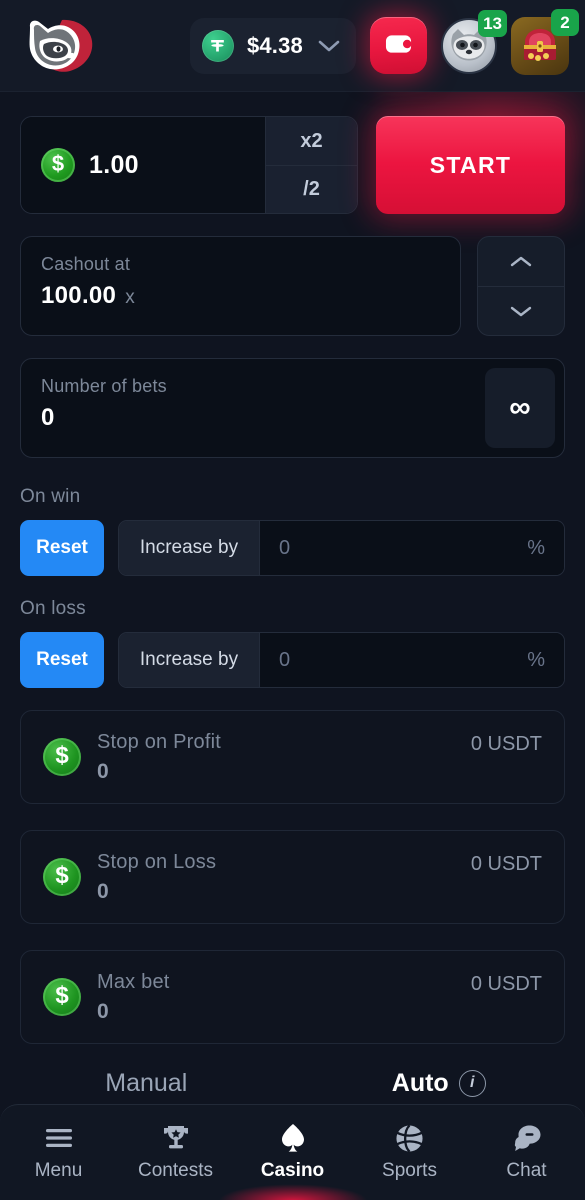  I want to click on stop-on-profit-value: 0, so click(103, 771).